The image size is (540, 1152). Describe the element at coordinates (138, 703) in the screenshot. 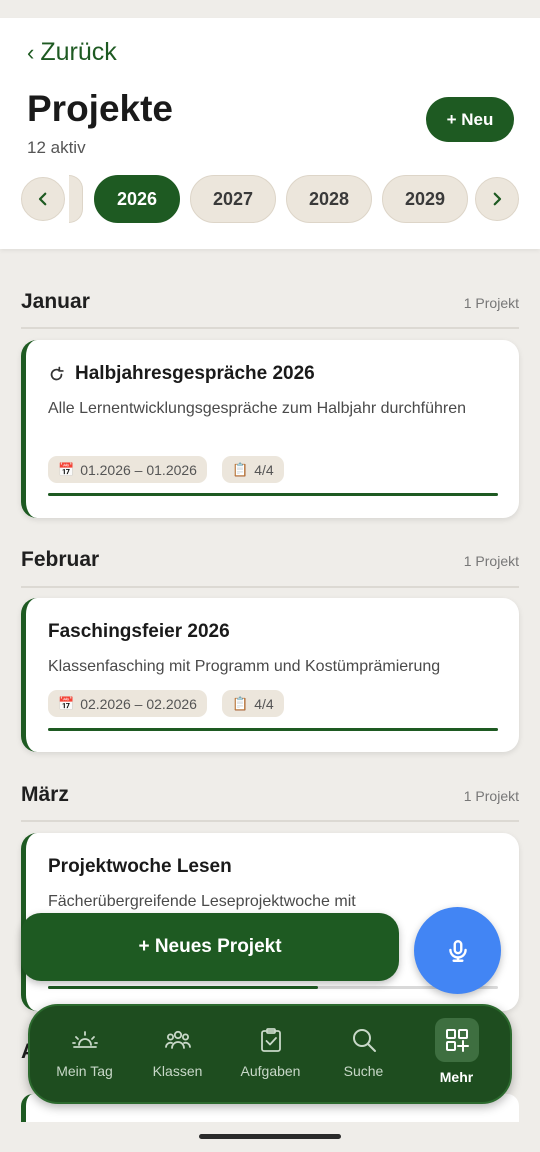

I see `date-range: 02.2026 – 02.2026` at that location.